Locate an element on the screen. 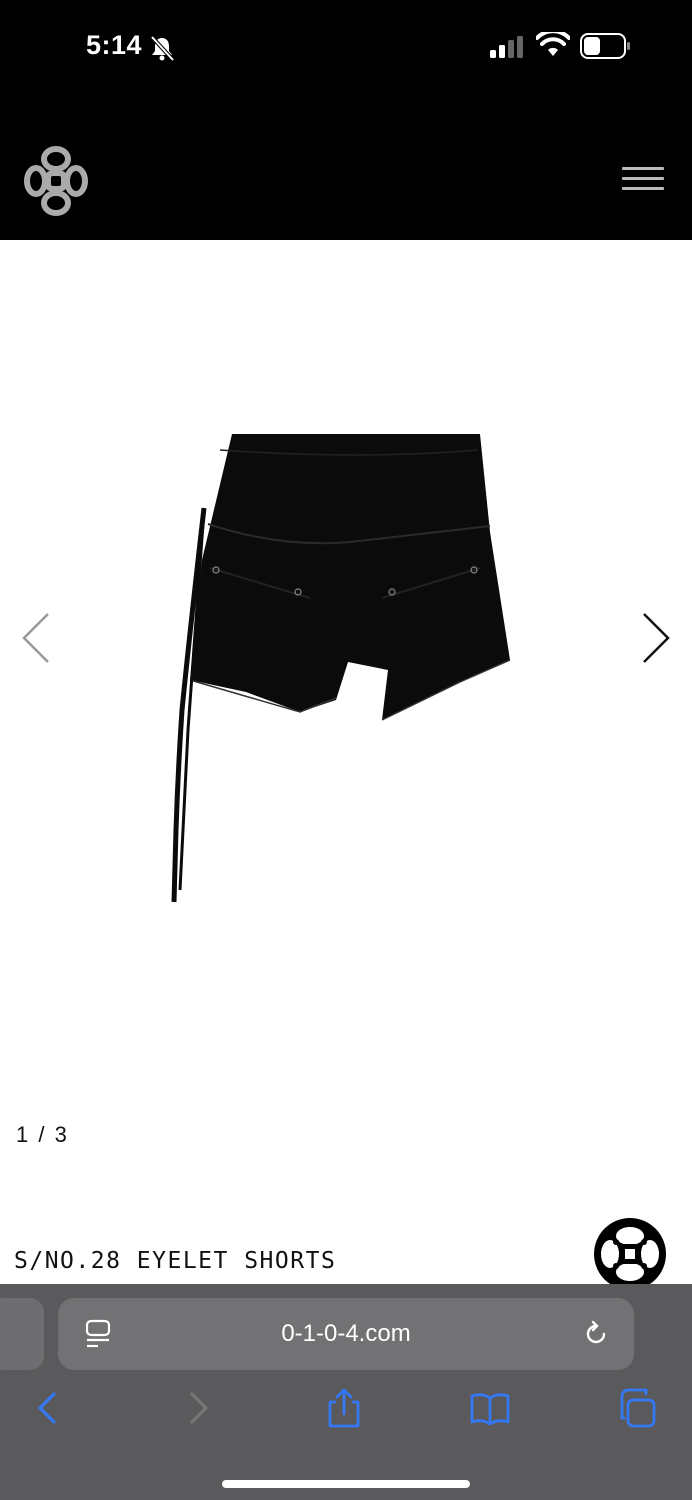 This screenshot has height=1500, width=692. browser-toolbar: 0-1-0-4.com is located at coordinates (346, 1392).